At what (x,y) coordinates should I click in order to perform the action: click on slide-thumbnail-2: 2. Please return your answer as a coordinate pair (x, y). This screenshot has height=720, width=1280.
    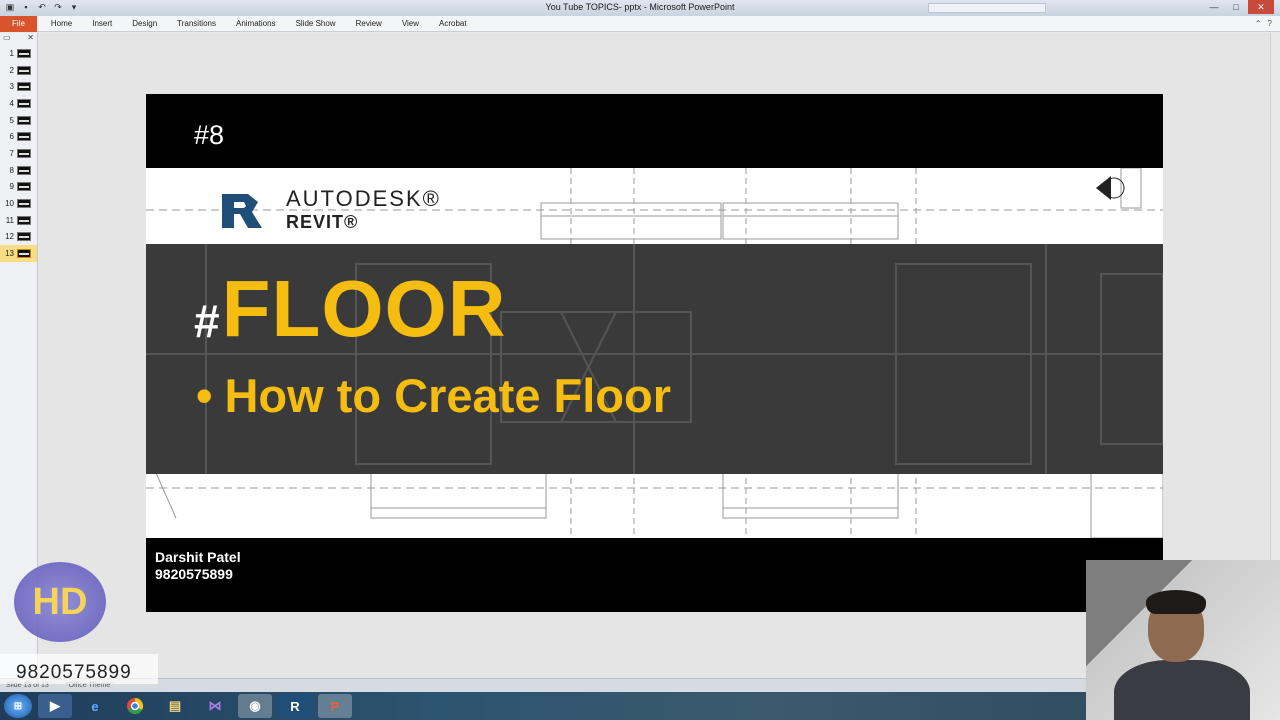
    Looking at the image, I should click on (18, 70).